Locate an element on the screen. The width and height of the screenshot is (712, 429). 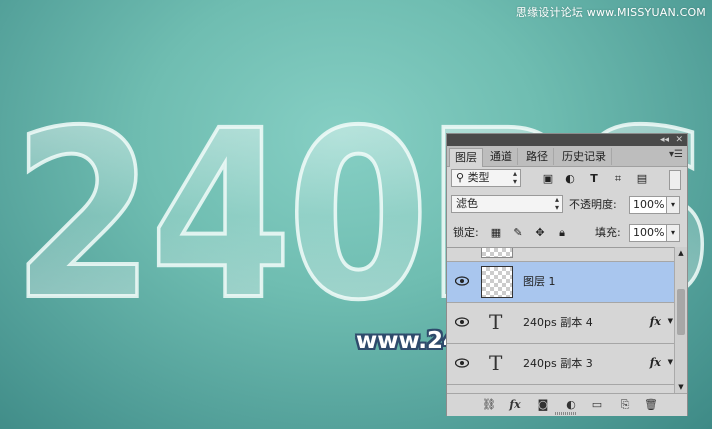
tab-history: 历史记录 is located at coordinates (584, 156).